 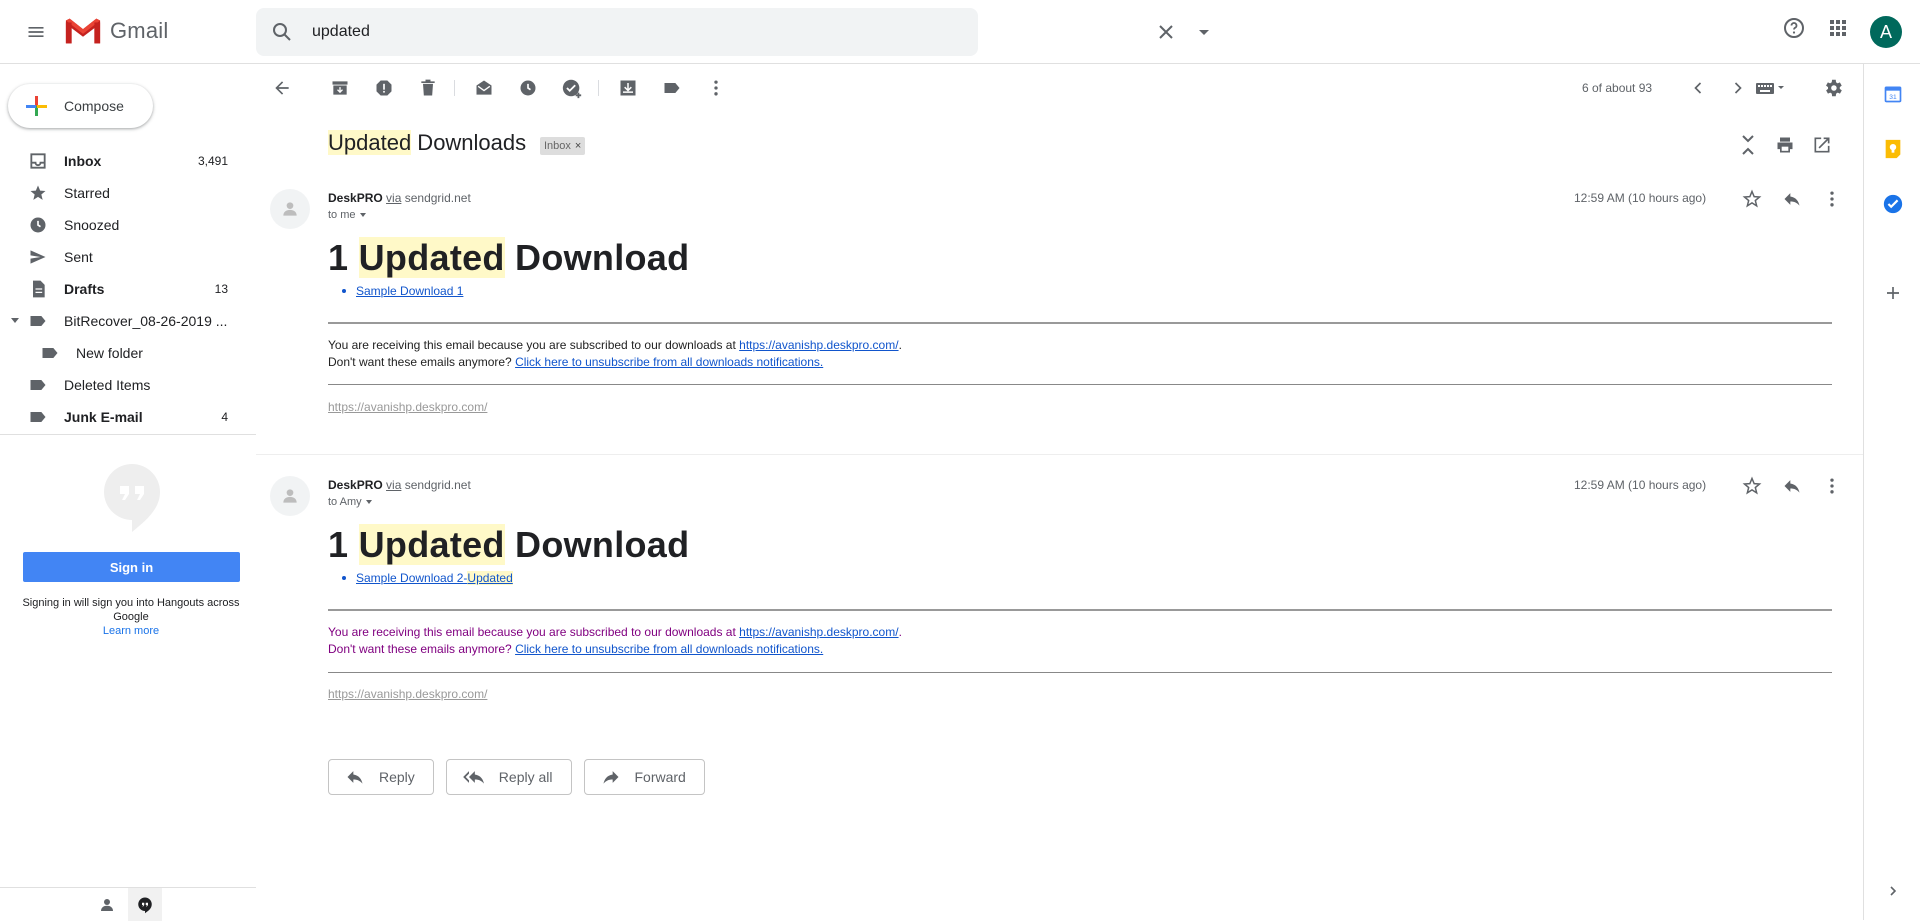 What do you see at coordinates (528, 88) in the screenshot?
I see `snooze-icon` at bounding box center [528, 88].